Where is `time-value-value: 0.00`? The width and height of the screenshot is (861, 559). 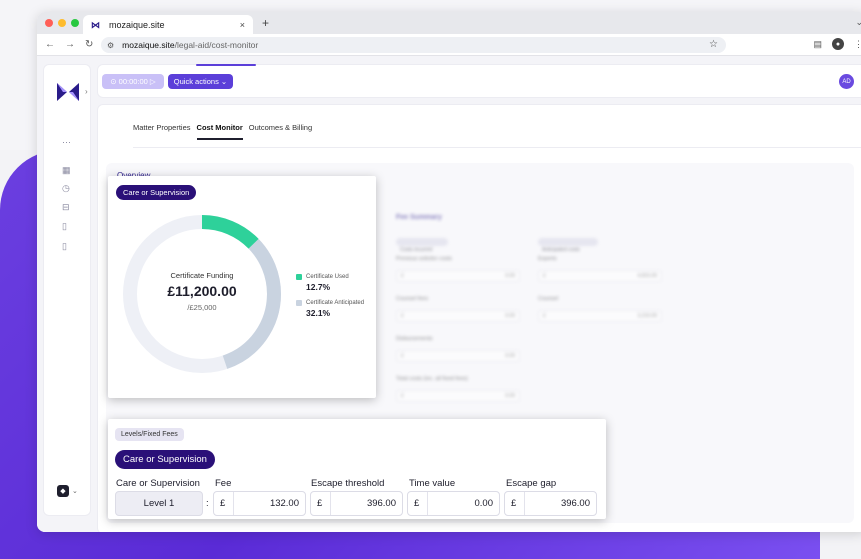
time-value-value: 0.00 is located at coordinates (484, 503).